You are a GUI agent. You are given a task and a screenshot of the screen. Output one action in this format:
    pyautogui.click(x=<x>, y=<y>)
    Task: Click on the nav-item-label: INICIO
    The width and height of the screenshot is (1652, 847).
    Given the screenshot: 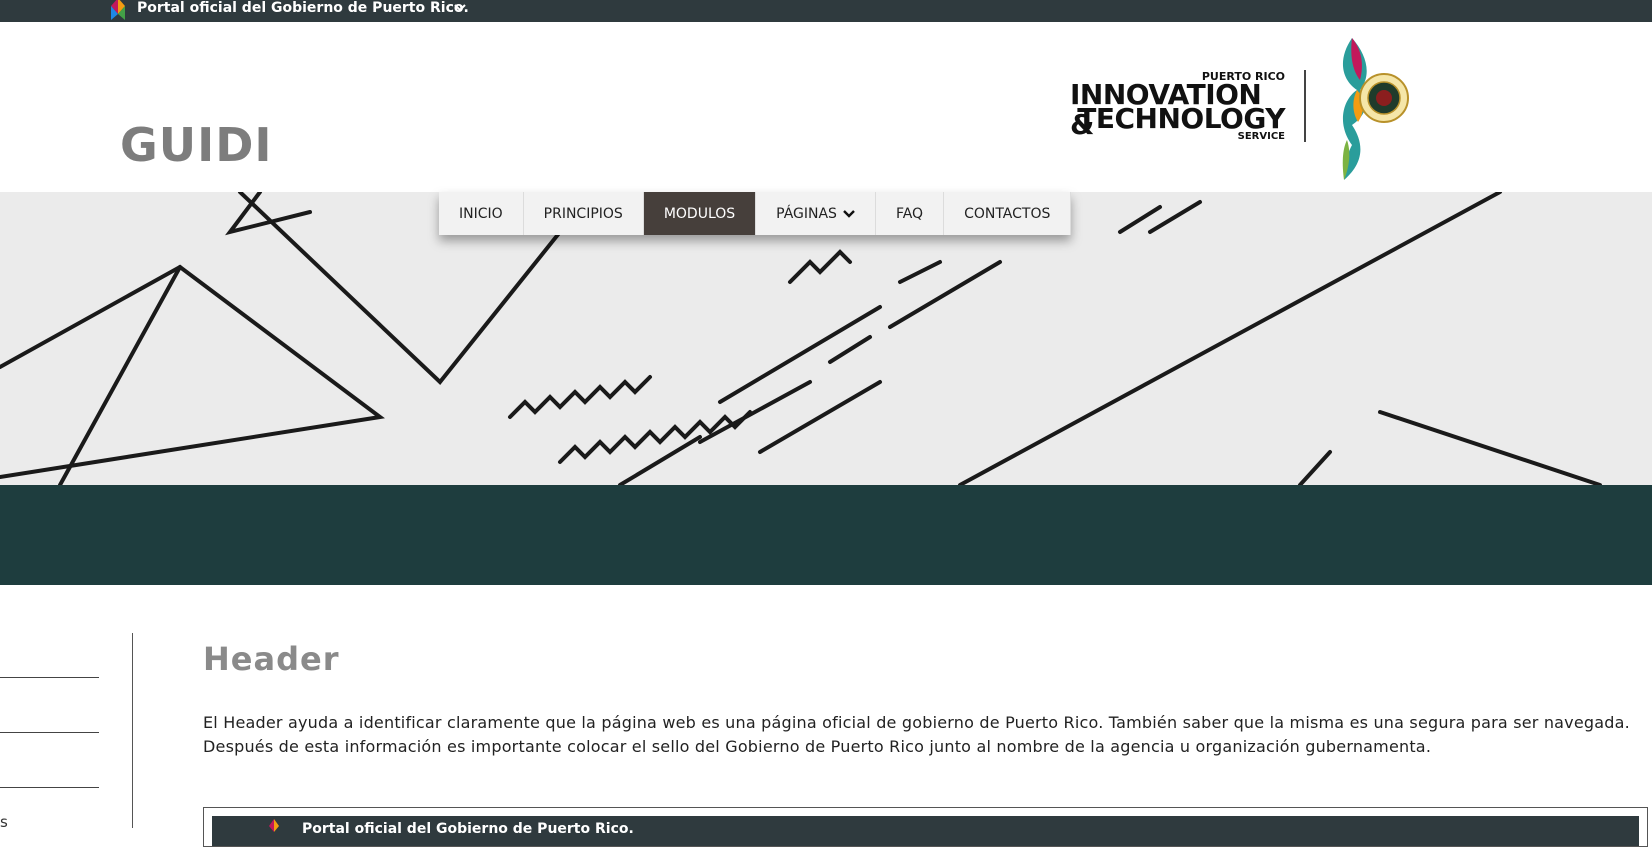 What is the action you would take?
    pyautogui.click(x=481, y=213)
    